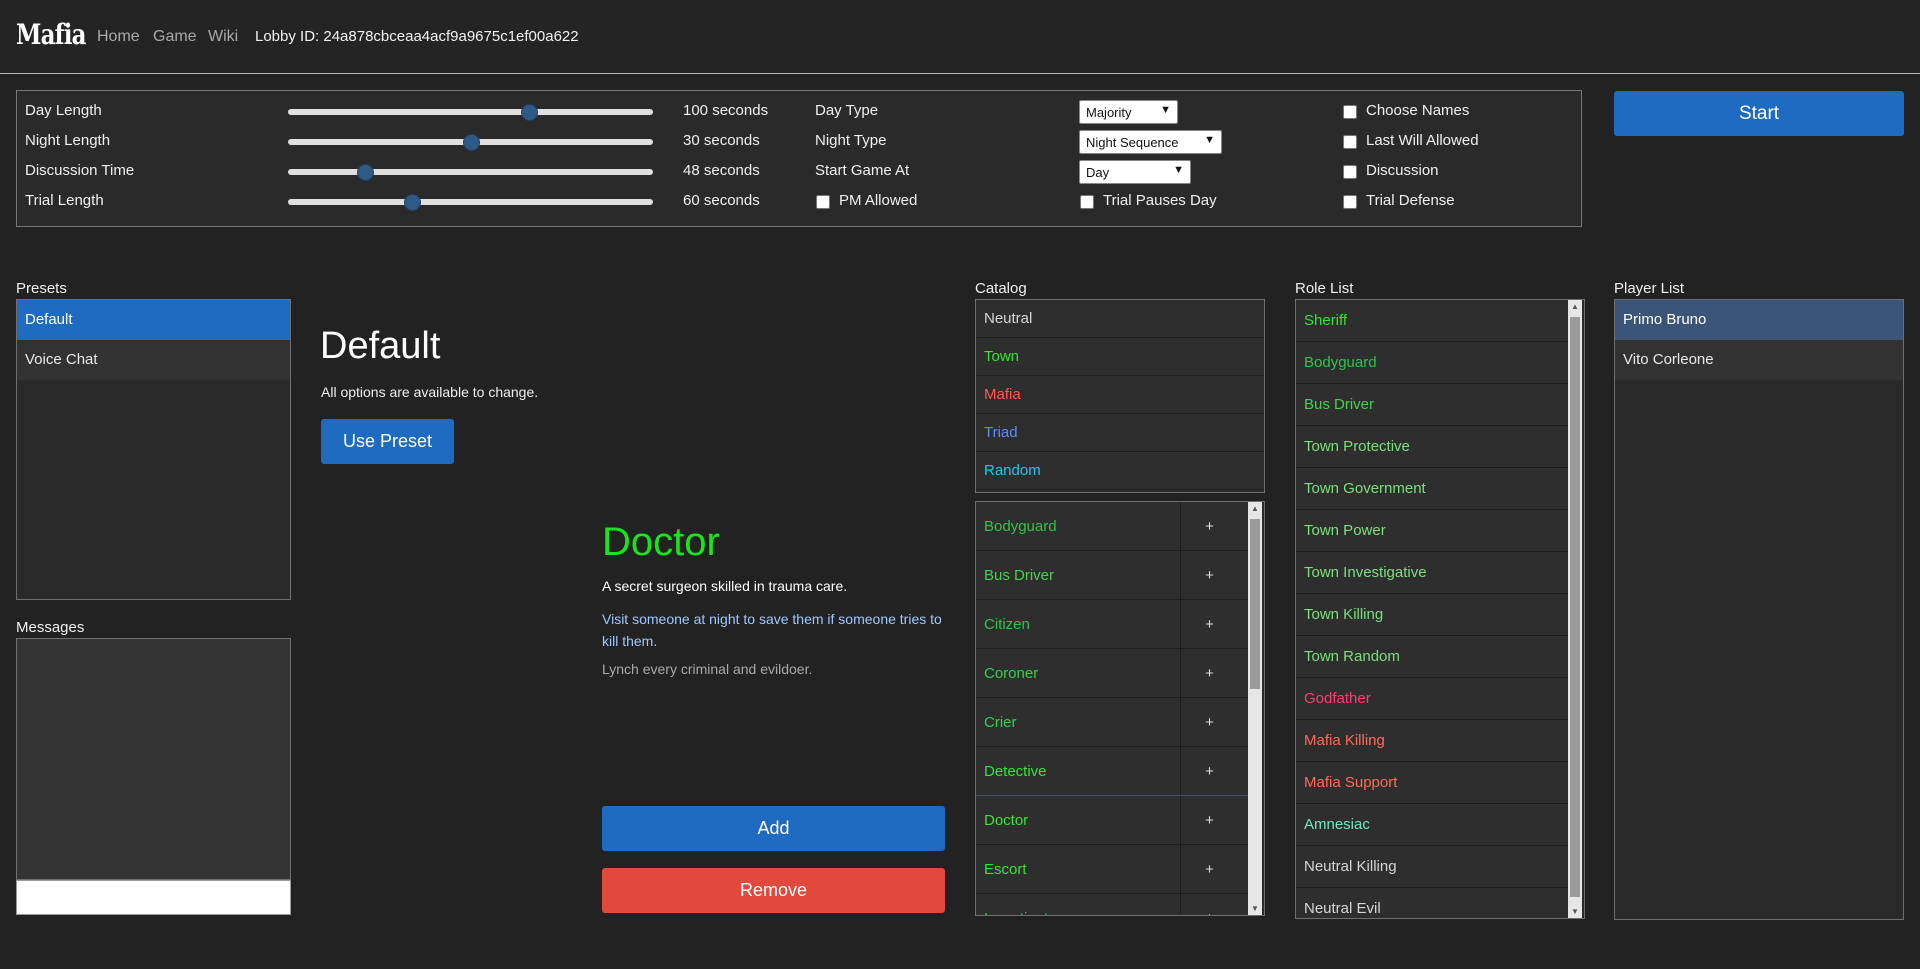  I want to click on trial-length-value: 60 seconds, so click(721, 200).